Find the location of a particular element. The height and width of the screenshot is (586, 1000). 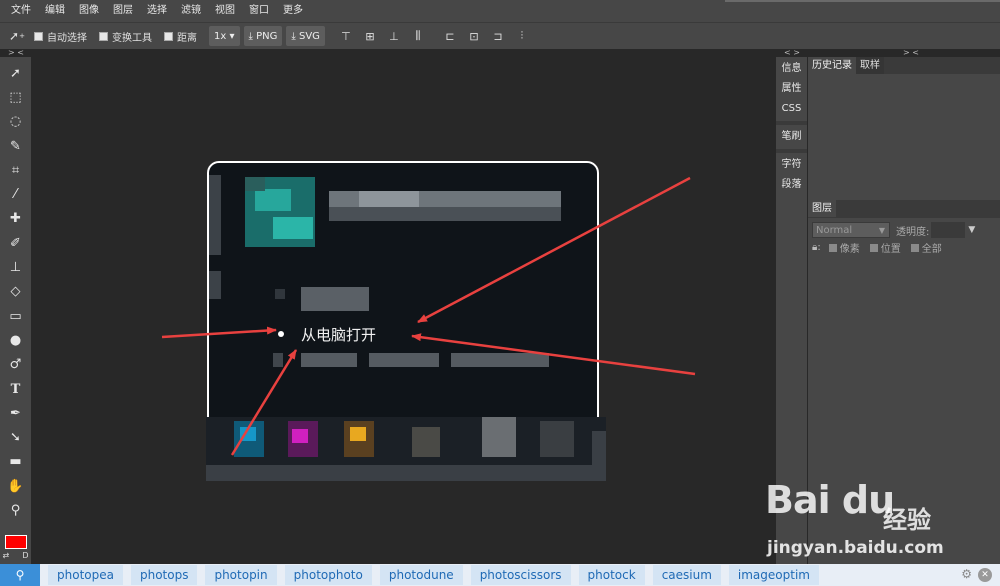

opacity-dropdown-icon: ▼ is located at coordinates (971, 230).